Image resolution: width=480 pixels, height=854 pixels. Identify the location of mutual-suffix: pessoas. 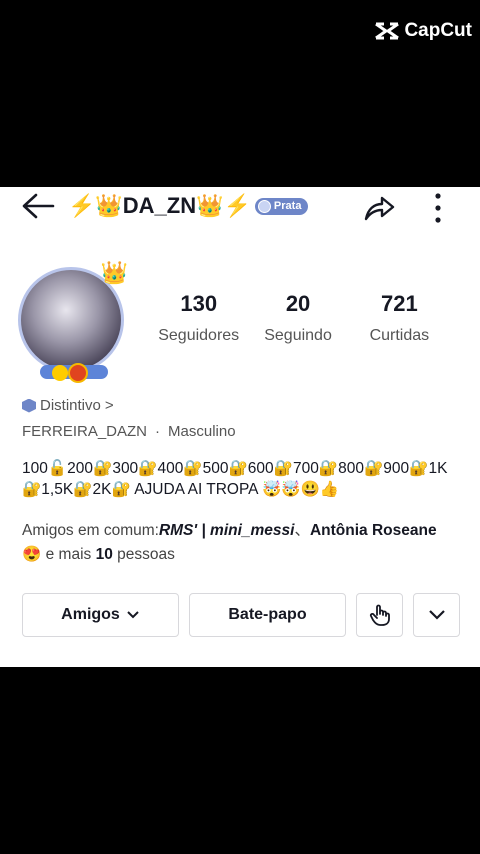
(143, 554).